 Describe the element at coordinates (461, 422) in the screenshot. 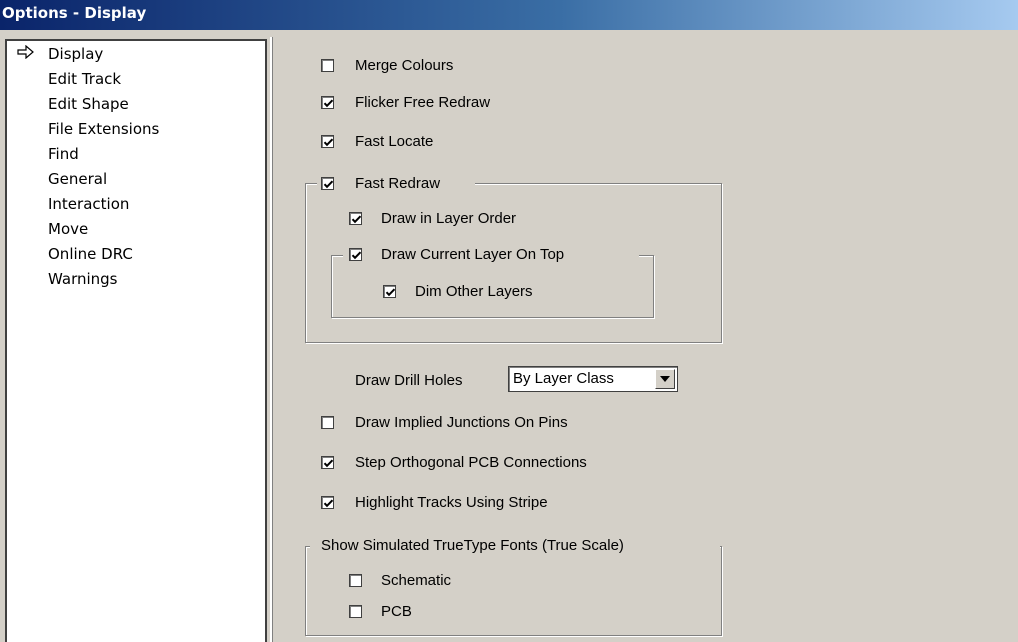

I see `draw-implied-junctions-label: Draw Implied Junctions On Pins` at that location.